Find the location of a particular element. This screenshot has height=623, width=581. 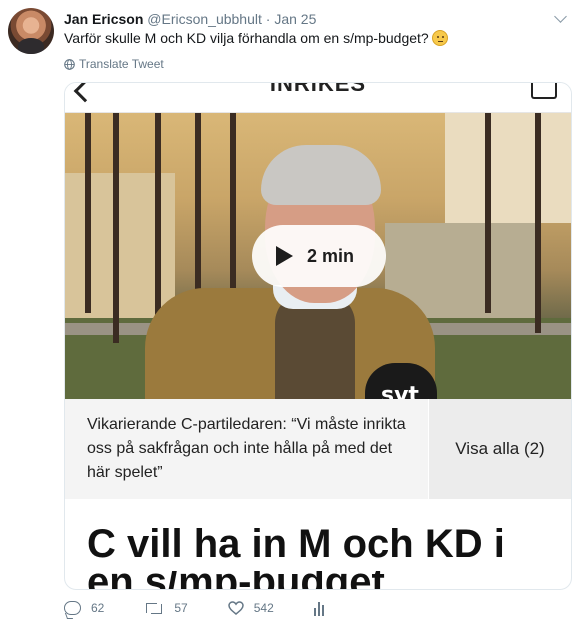

article-headline-cutoff-text: en s/mp-budget is located at coordinates (322, 580).